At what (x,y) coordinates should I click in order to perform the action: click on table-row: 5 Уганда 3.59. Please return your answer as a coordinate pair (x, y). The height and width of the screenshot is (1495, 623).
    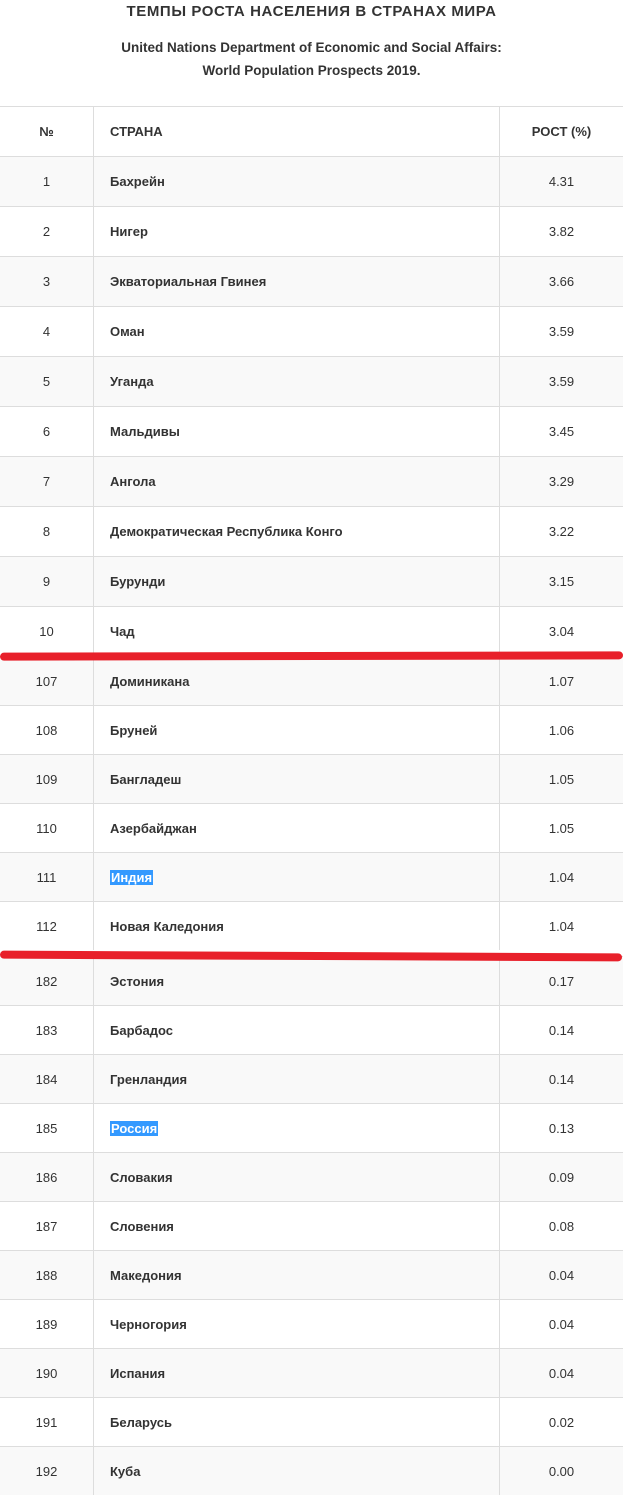
    Looking at the image, I should click on (311, 381).